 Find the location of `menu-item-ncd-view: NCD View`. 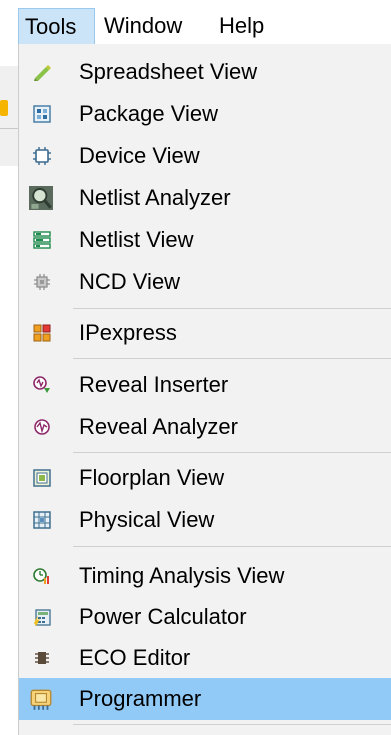

menu-item-ncd-view: NCD View is located at coordinates (205, 282).